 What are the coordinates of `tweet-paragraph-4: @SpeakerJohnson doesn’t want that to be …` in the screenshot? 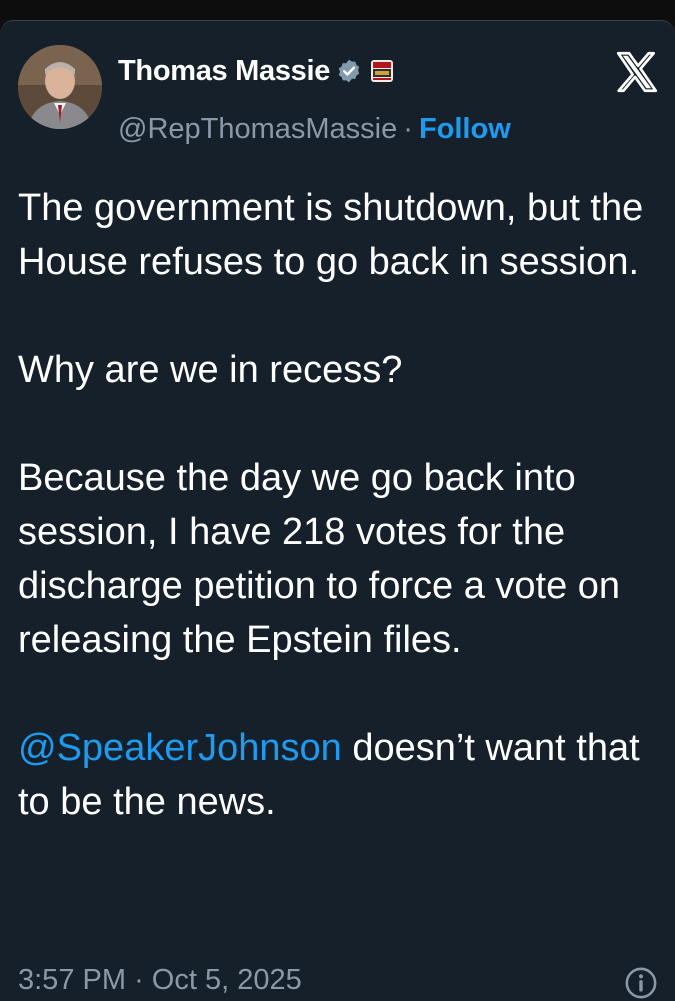 It's located at (338, 775).